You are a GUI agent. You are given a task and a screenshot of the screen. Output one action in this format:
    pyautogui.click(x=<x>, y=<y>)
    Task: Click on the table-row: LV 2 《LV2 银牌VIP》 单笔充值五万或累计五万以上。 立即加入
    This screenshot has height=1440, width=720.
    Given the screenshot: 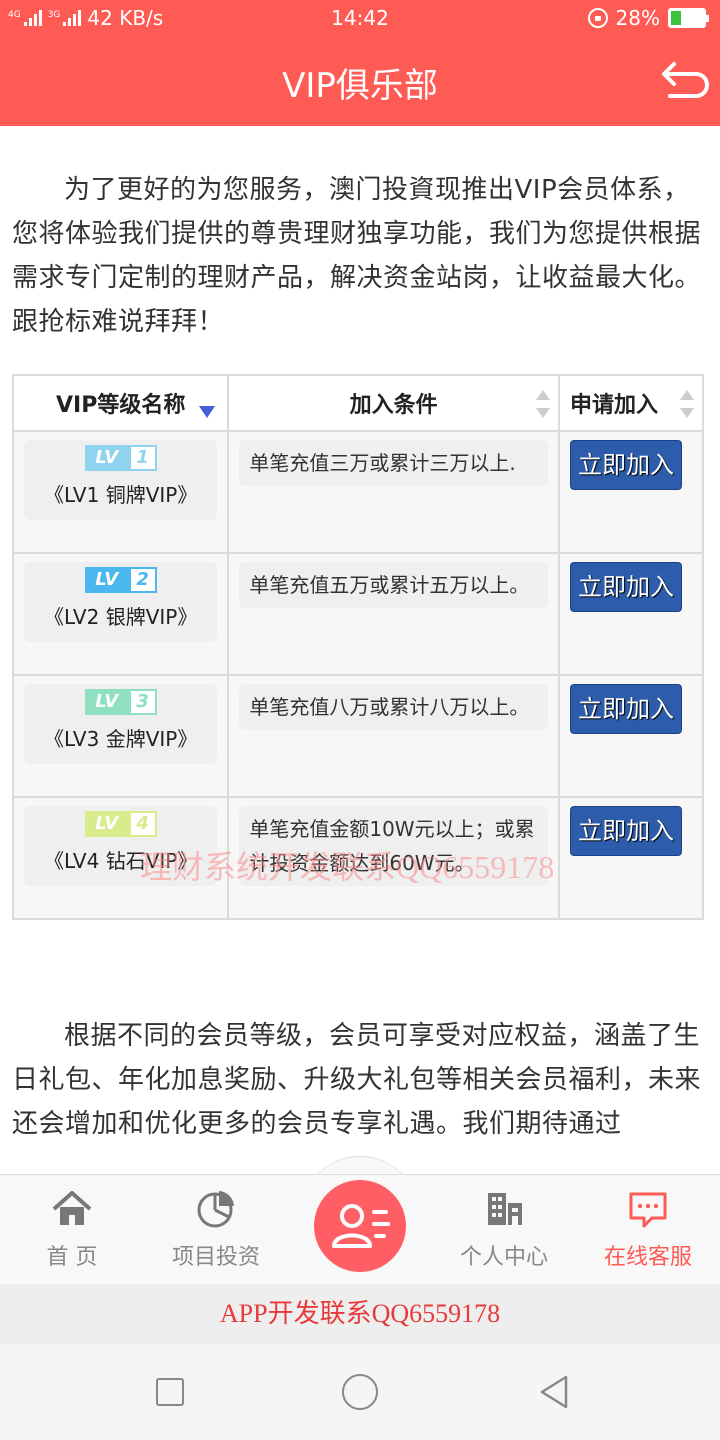 What is the action you would take?
    pyautogui.click(x=357, y=614)
    